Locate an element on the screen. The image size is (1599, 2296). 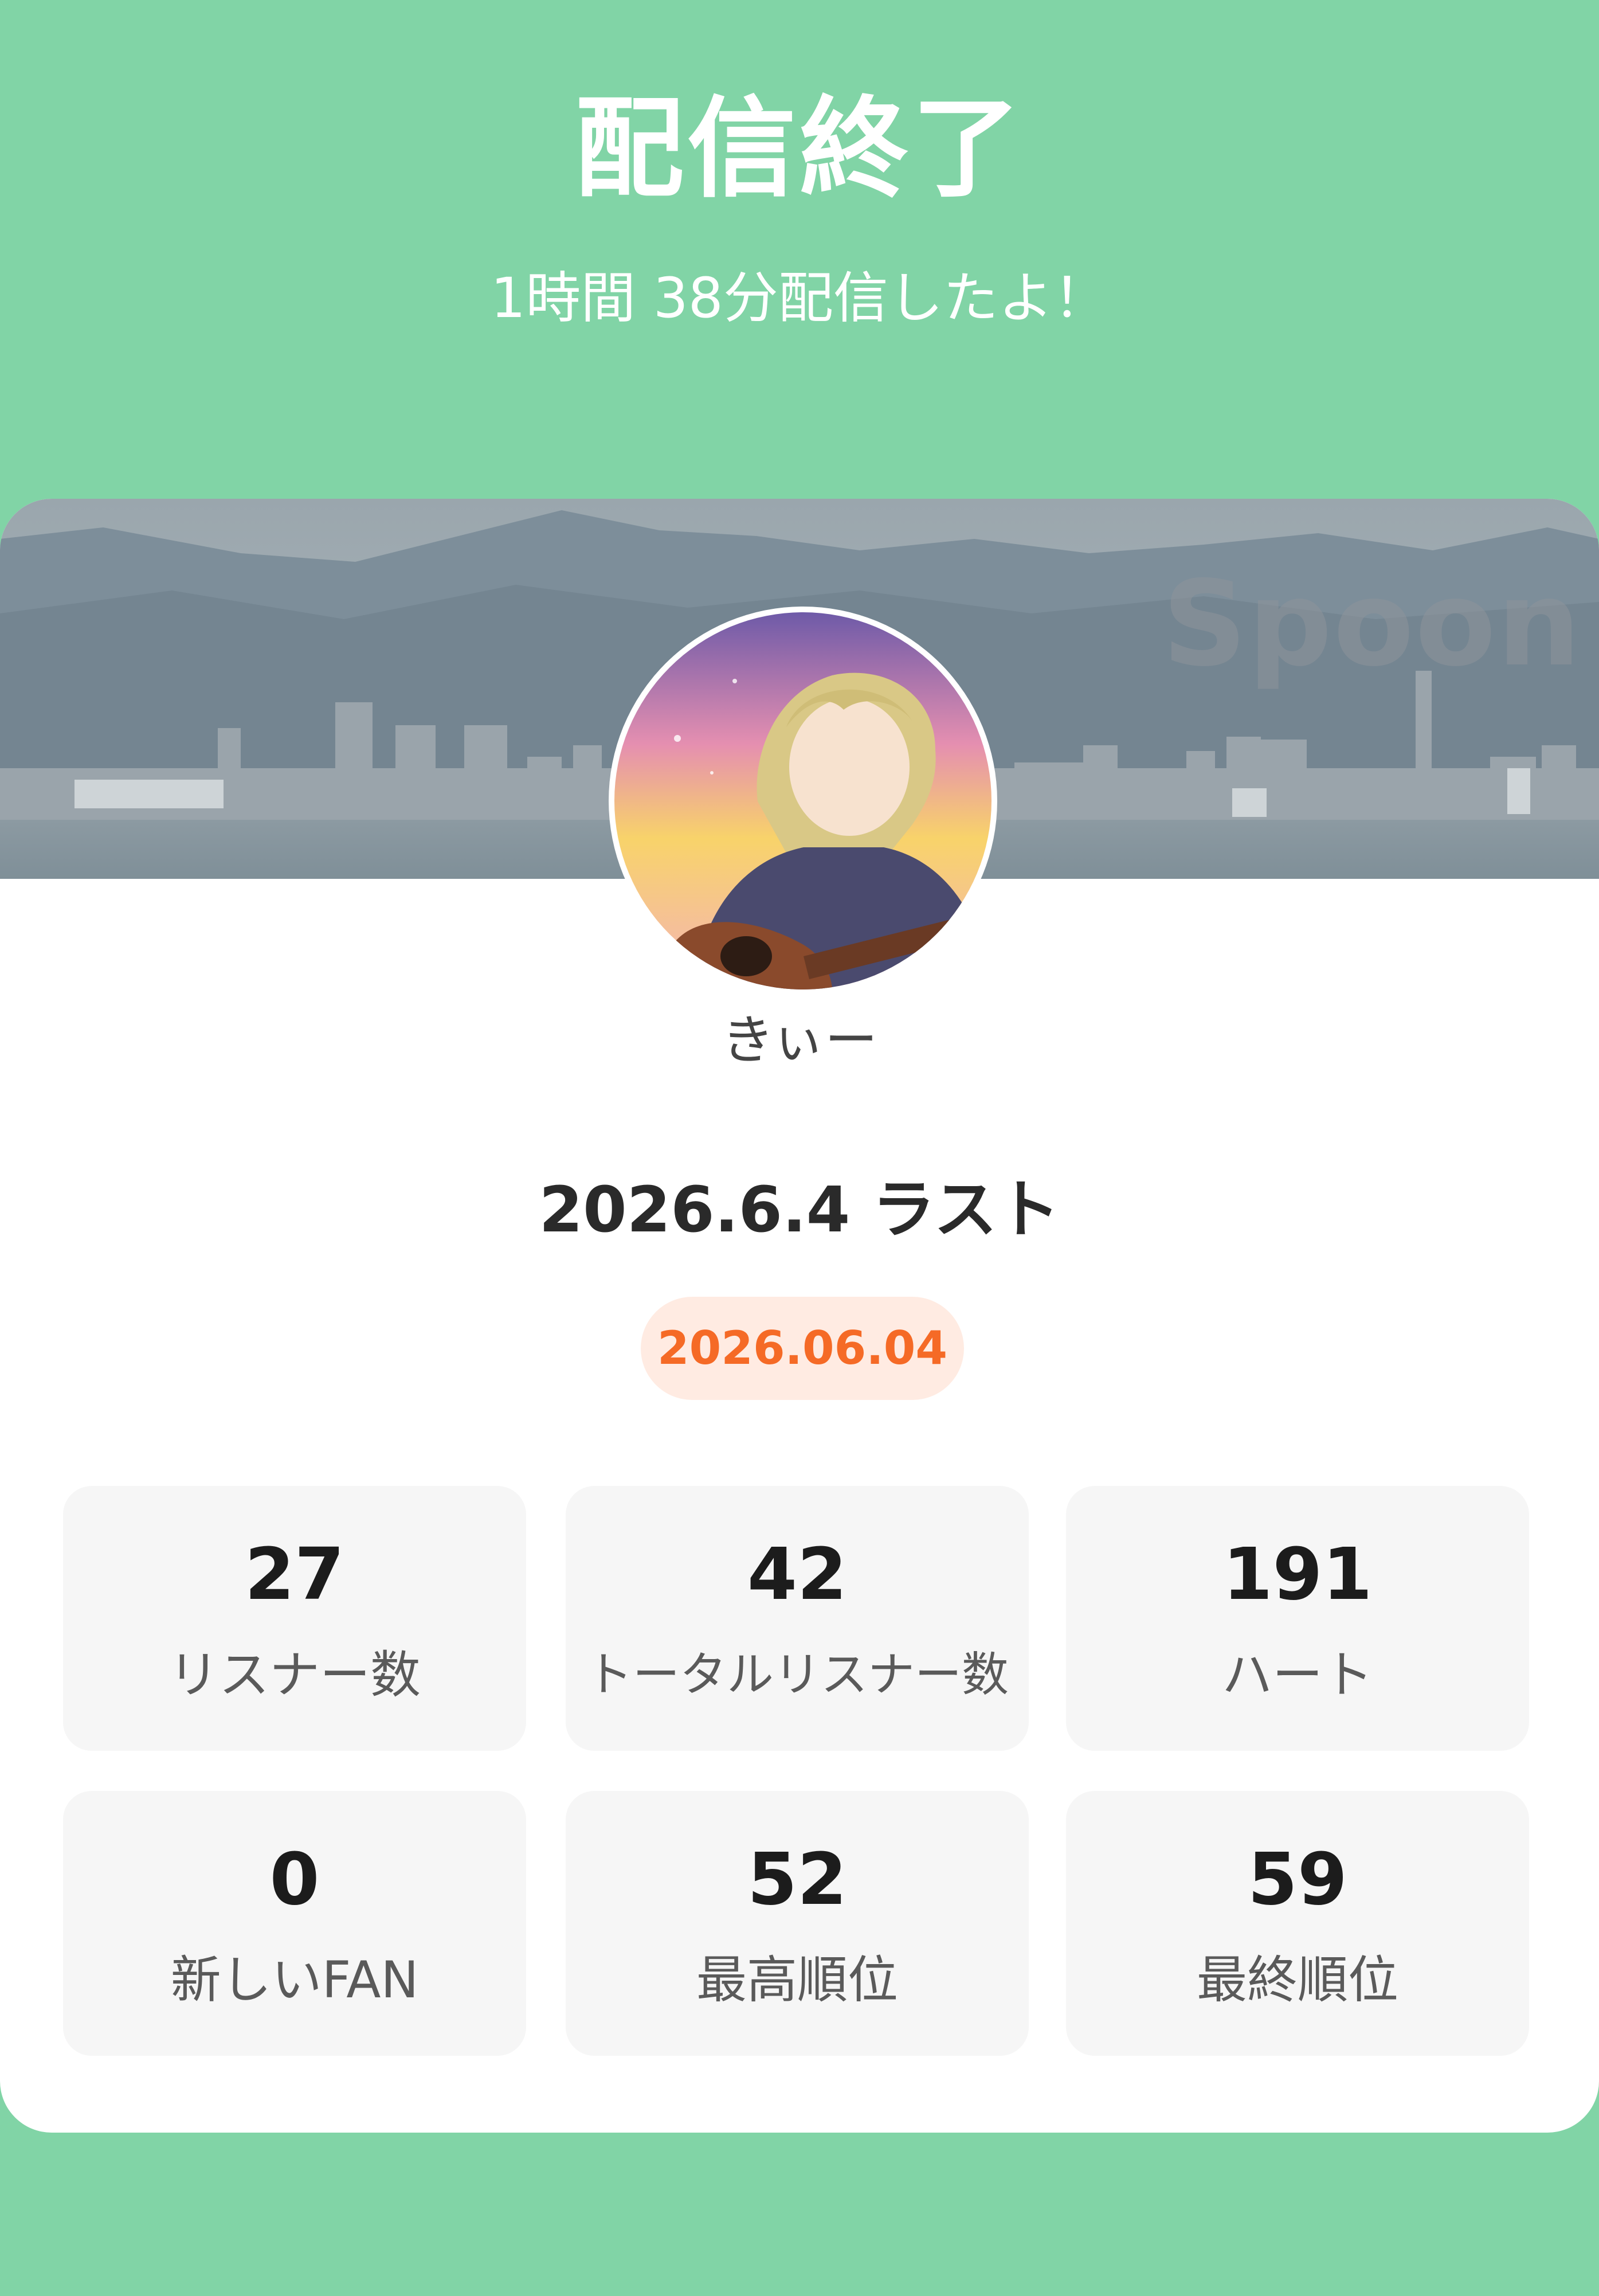
stat-label: 新しいFAN is located at coordinates (294, 1979).